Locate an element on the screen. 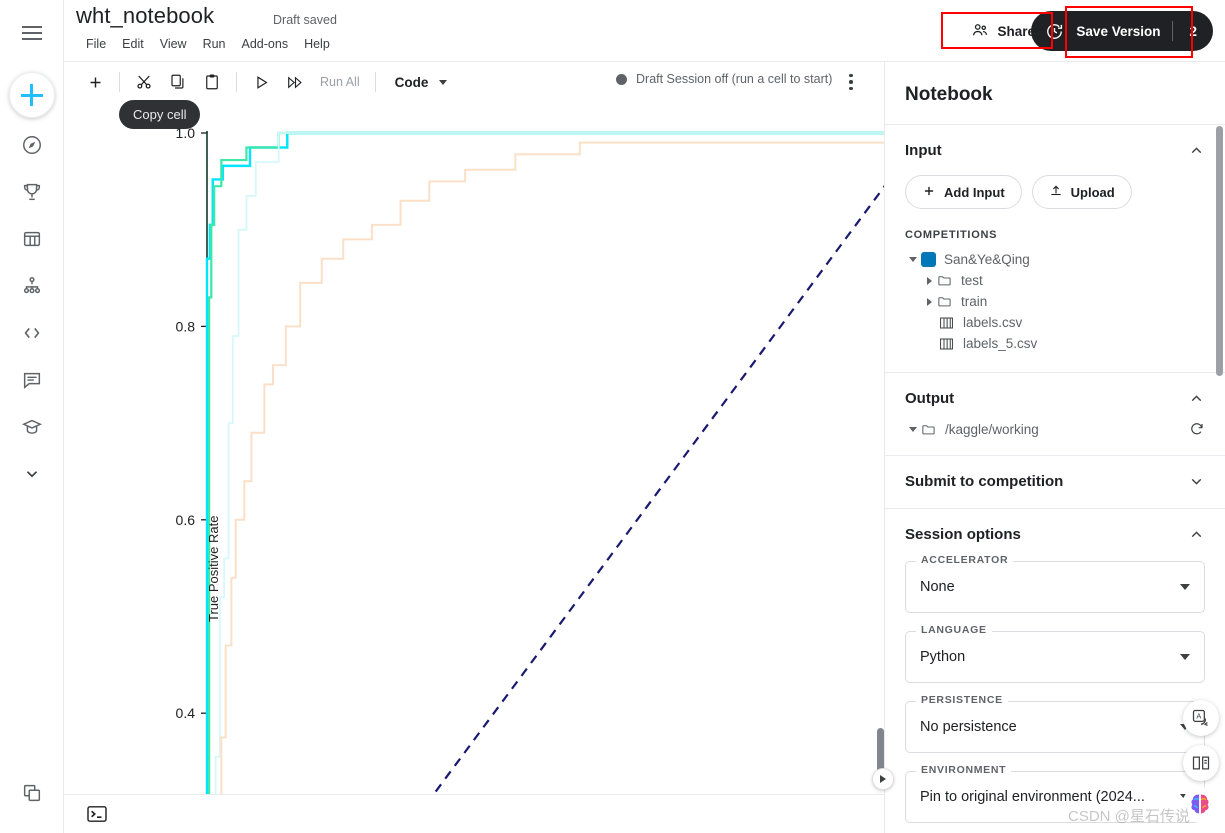 This screenshot has width=1225, height=833. ai-assistant-brain-icon-button is located at coordinates (1200, 805).